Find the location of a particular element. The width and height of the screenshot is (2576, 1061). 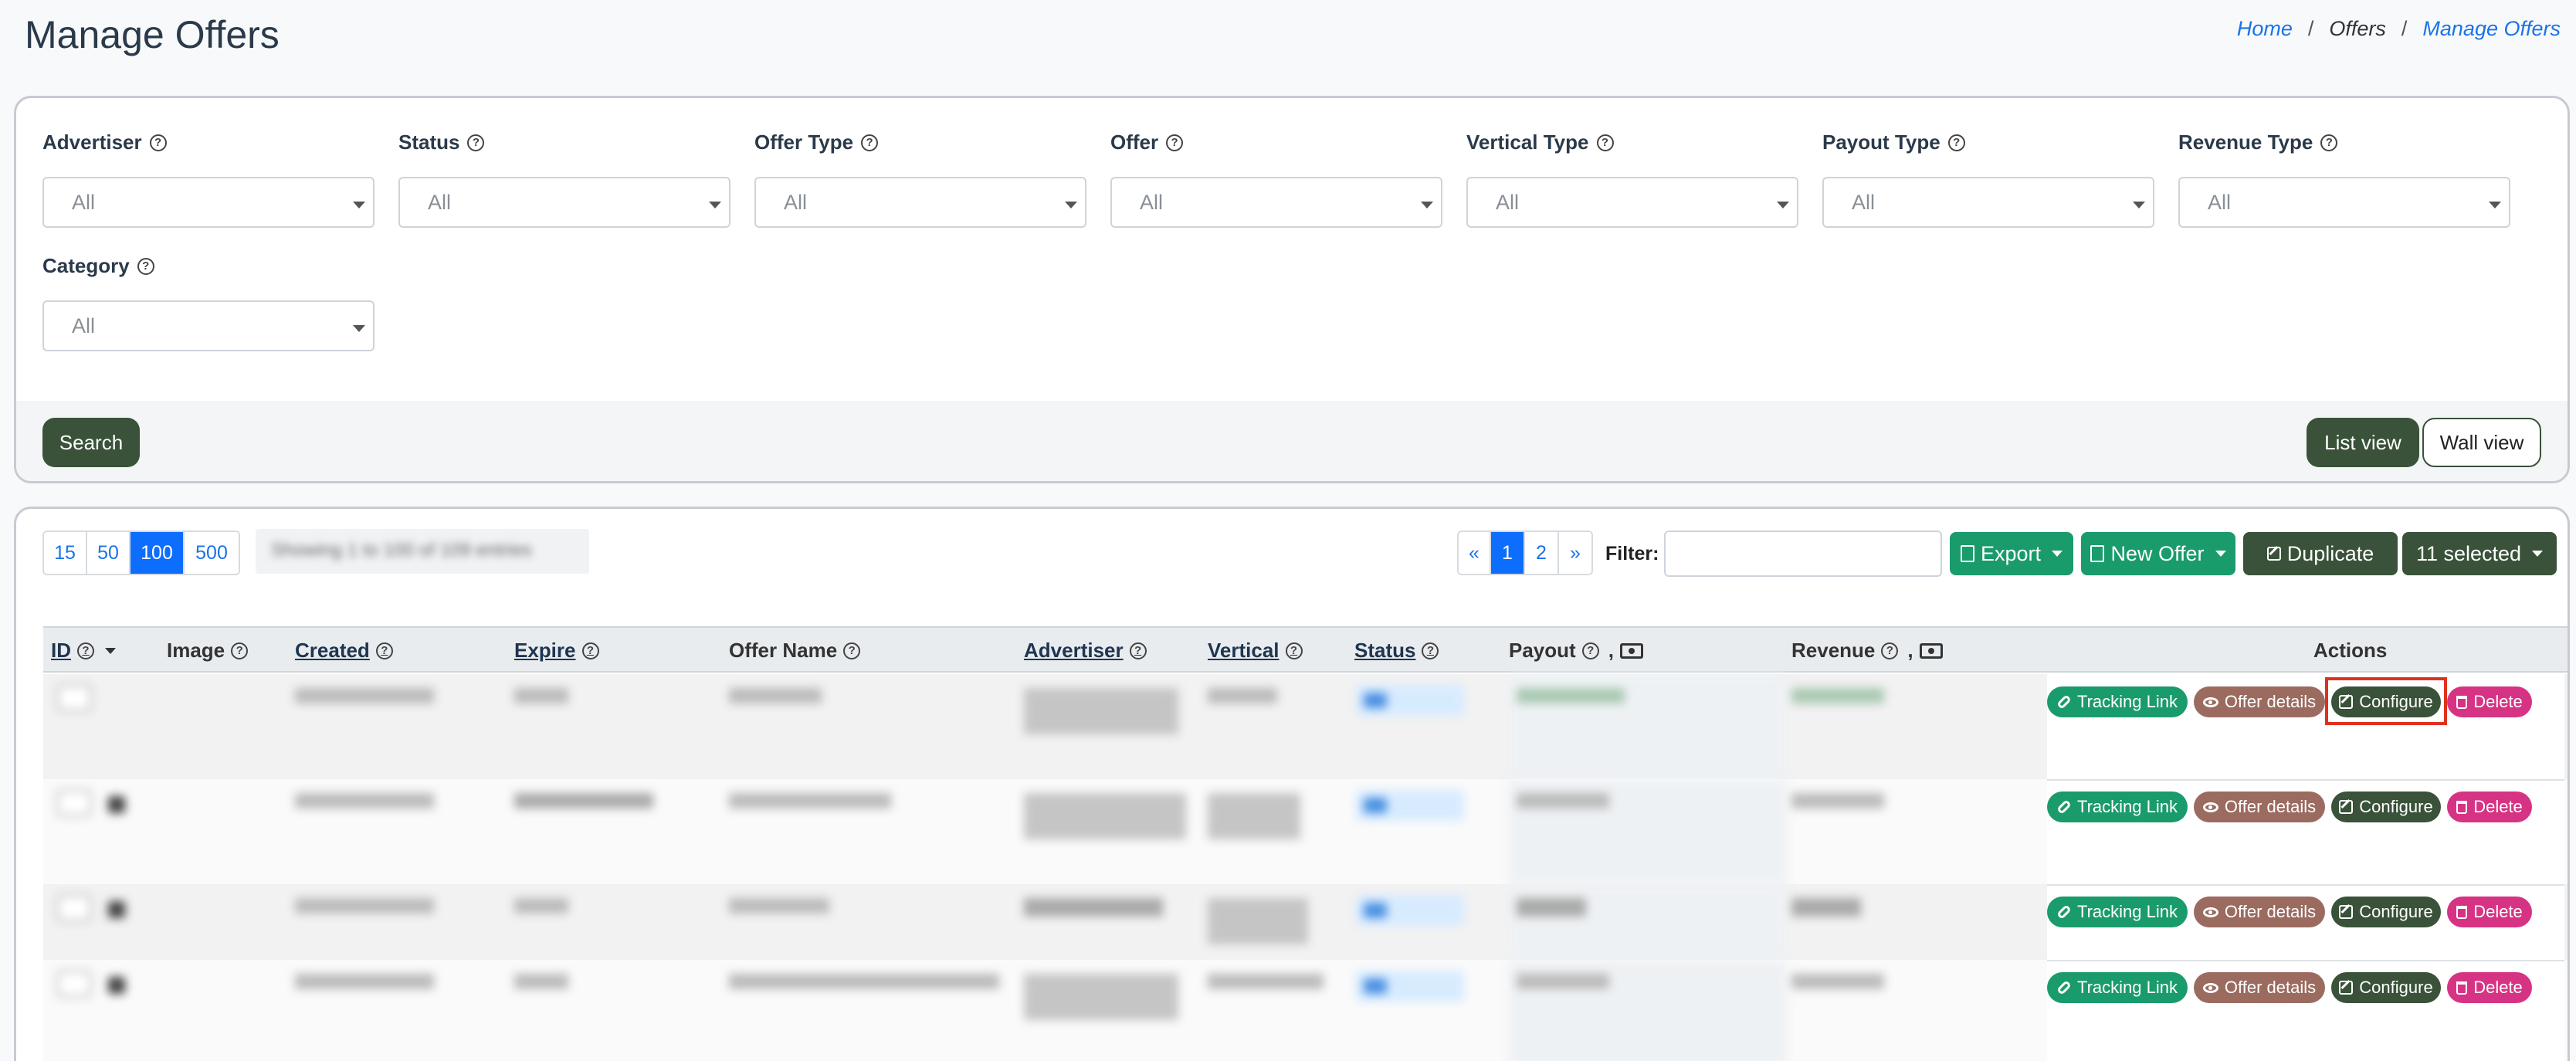

filter-label-payout-type: Payout Type? is located at coordinates (1893, 143).